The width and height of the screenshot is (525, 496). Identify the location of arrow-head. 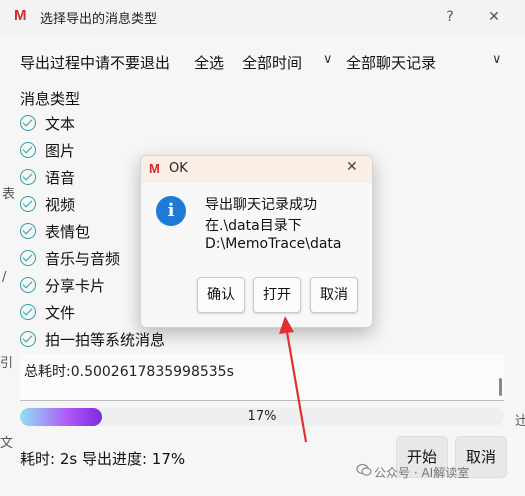
(286, 325).